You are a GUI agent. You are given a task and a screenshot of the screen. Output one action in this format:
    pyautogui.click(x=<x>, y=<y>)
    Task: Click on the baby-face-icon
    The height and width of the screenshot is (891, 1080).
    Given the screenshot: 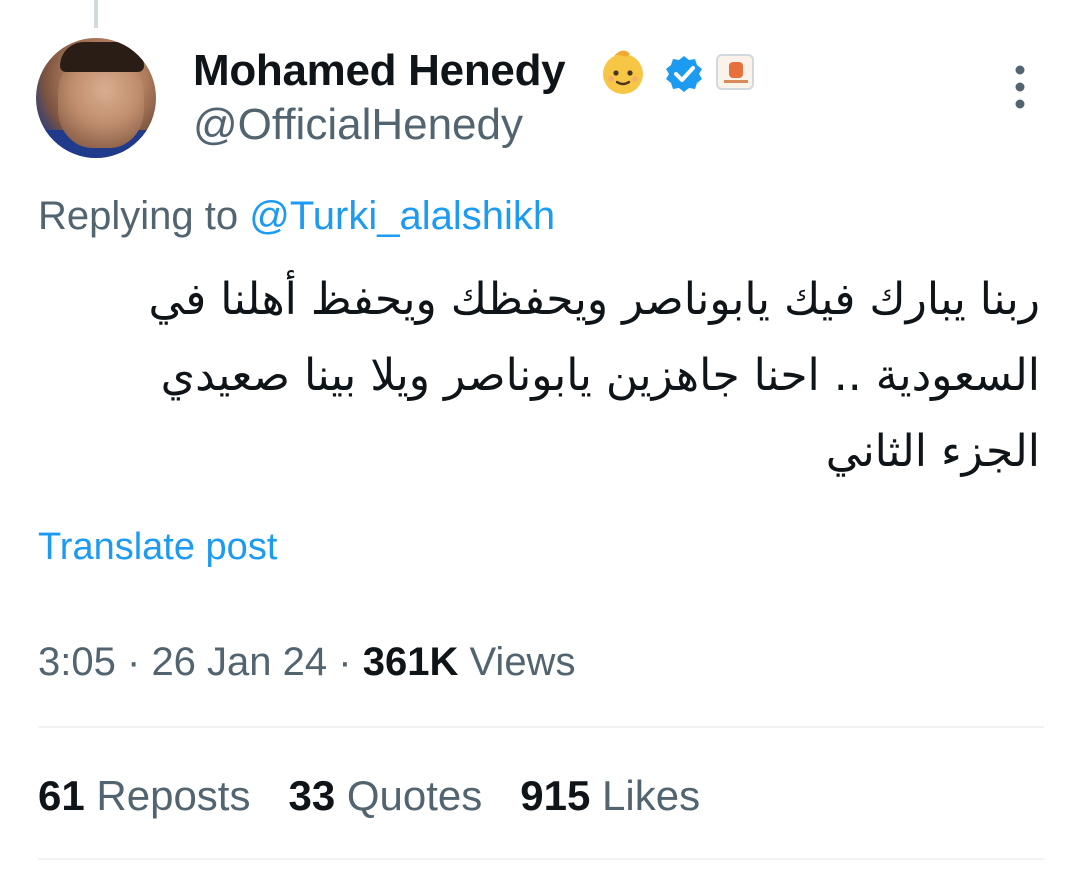 What is the action you would take?
    pyautogui.click(x=623, y=72)
    